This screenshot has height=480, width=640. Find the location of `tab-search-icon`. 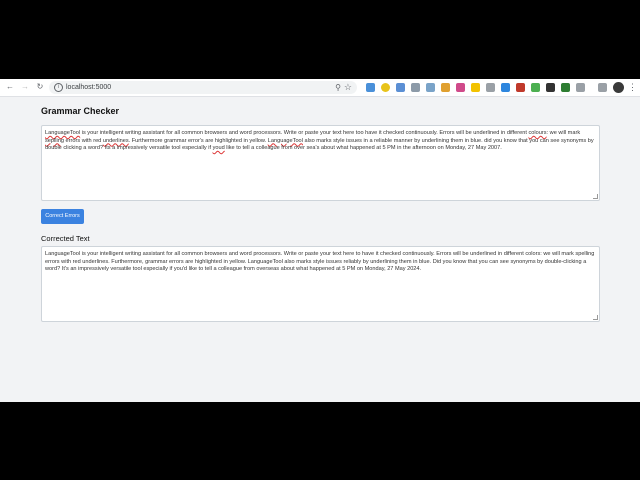

tab-search-icon is located at coordinates (602, 87).